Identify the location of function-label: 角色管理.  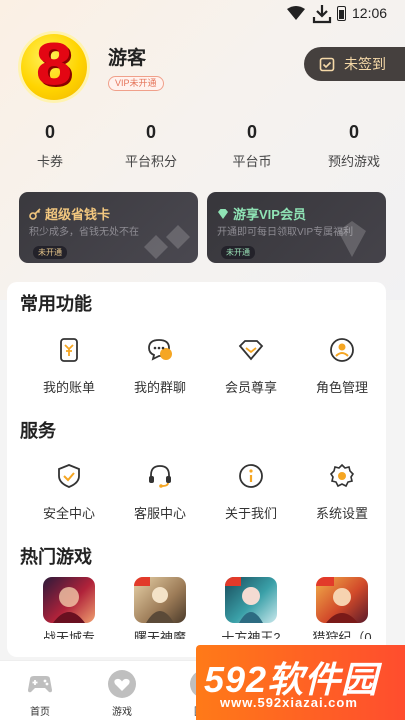
(341, 387).